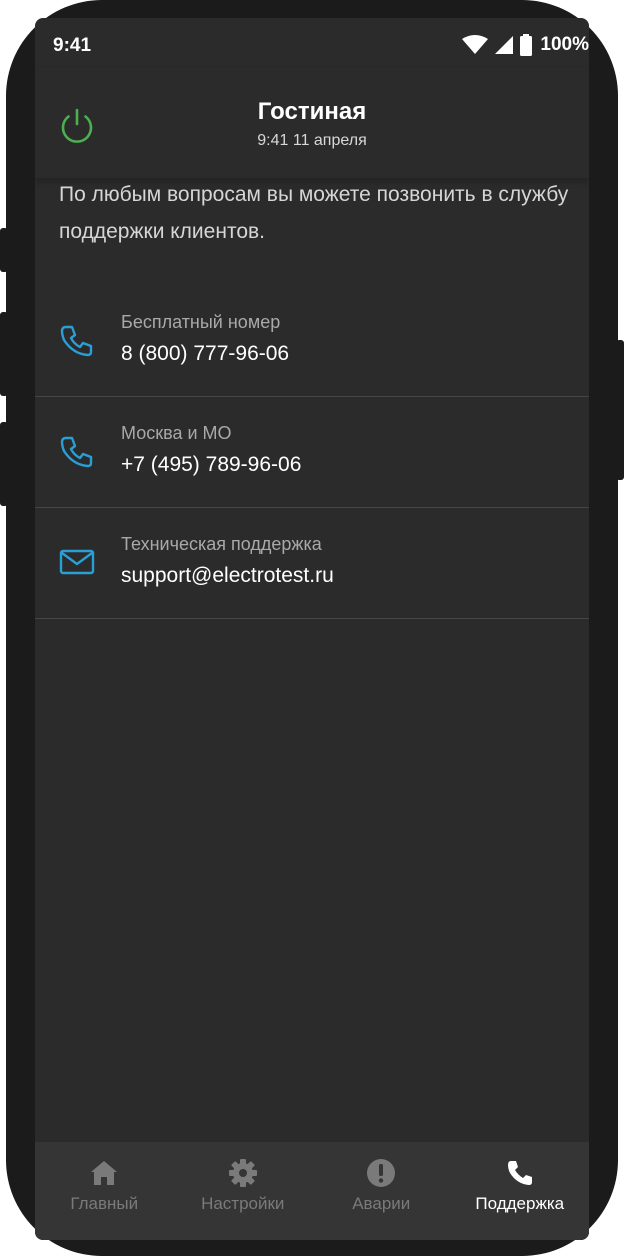 The height and width of the screenshot is (1258, 624). What do you see at coordinates (312, 43) in the screenshot?
I see `status-bar: 9:41 100%` at bounding box center [312, 43].